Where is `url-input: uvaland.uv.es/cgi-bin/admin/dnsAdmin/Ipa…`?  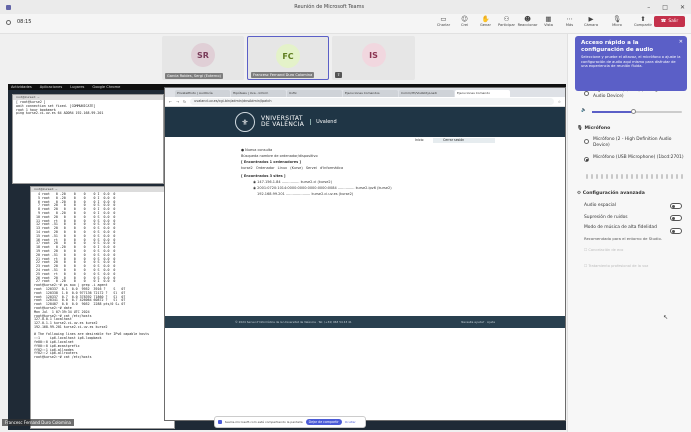 url-input: uvaland.uv.es/cgi-bin/admin/dnsAdmin/Ipa… is located at coordinates (372, 101).